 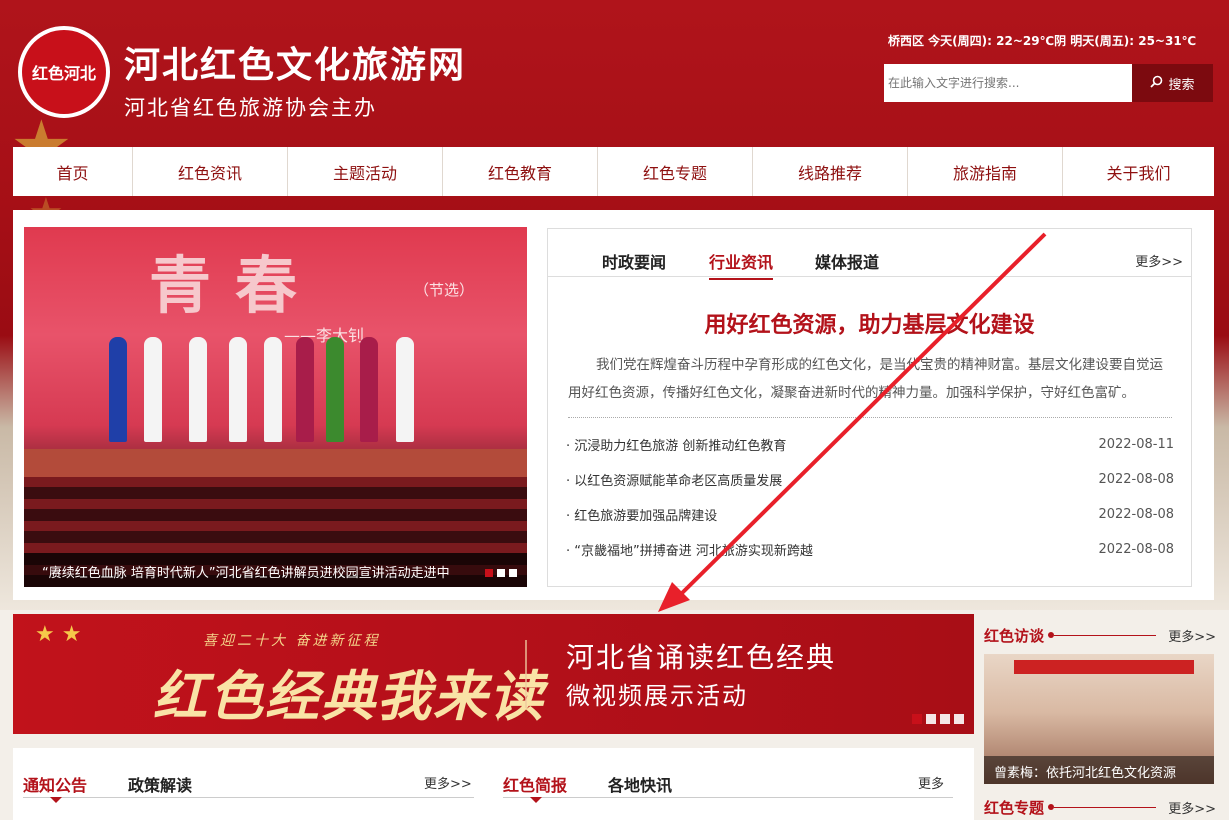 I want to click on sidebar-topics-more: 更多>>, so click(x=1192, y=807).